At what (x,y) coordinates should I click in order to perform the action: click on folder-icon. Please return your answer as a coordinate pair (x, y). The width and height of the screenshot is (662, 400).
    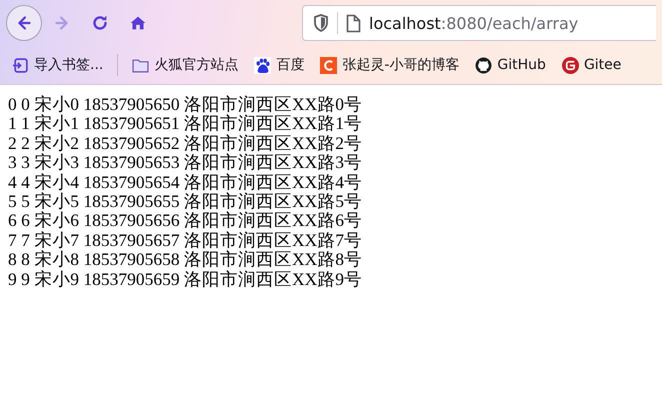
    Looking at the image, I should click on (141, 65).